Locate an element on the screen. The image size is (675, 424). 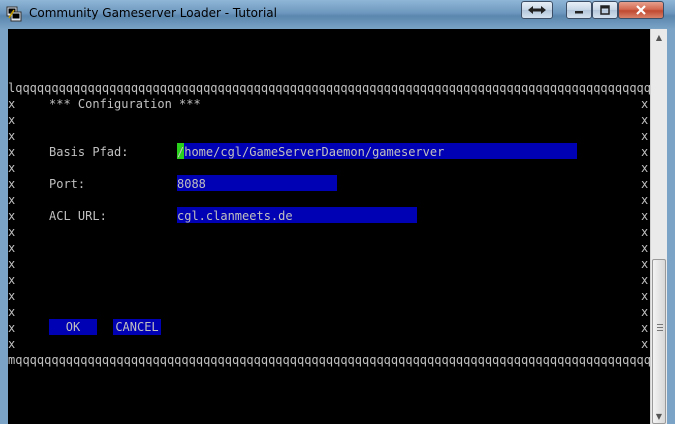
maximize-button is located at coordinates (605, 10).